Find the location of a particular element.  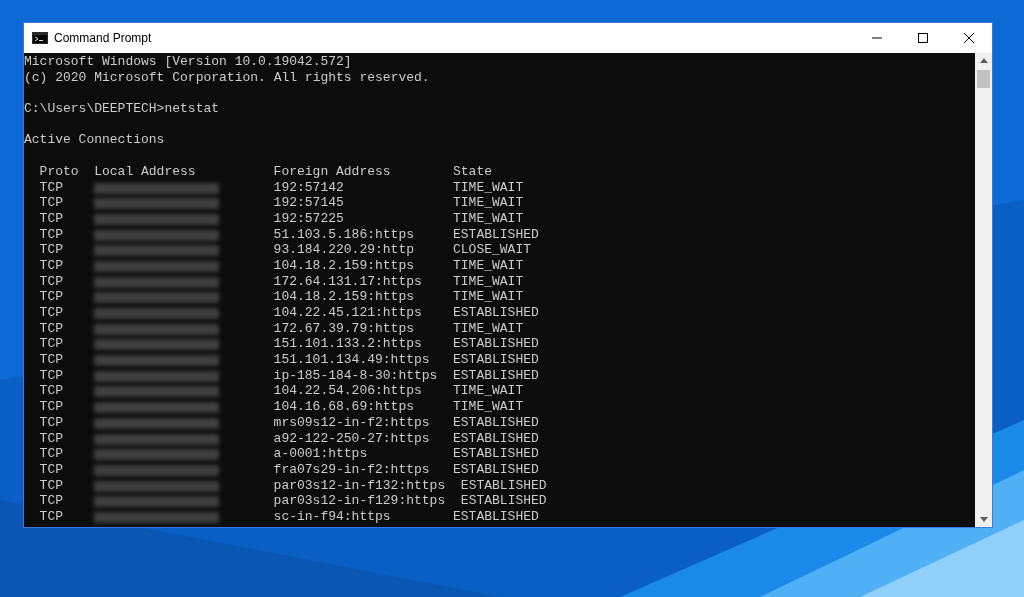

table-cell-text: fra07s29-in-f2:https is located at coordinates (352, 469).